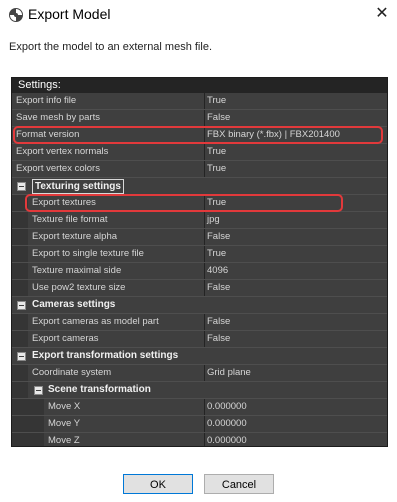 The width and height of the screenshot is (397, 502). I want to click on ok-button: OK, so click(158, 484).